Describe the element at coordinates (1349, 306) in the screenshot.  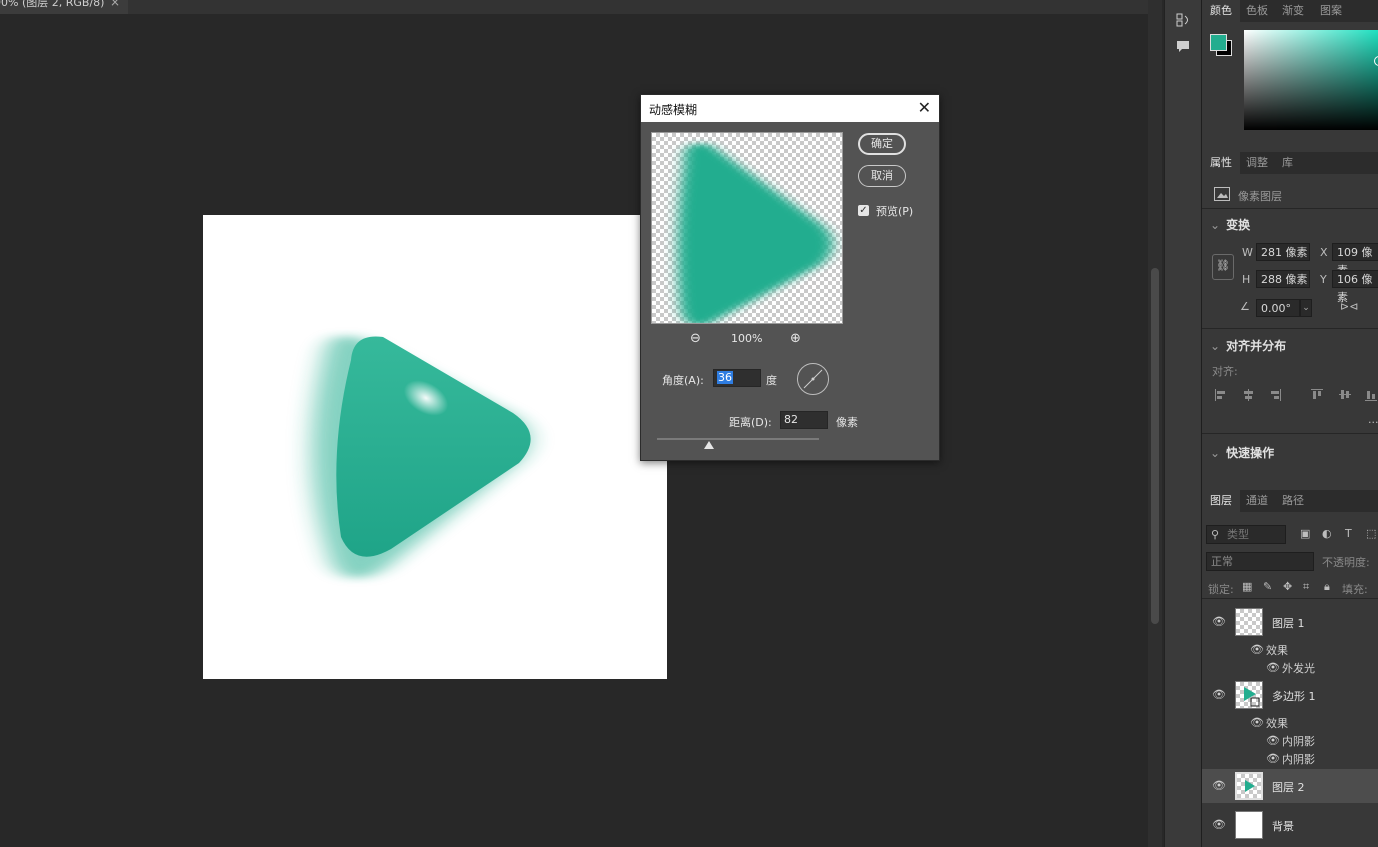
I see `flip-horizontal-icon: ⊳⊲` at that location.